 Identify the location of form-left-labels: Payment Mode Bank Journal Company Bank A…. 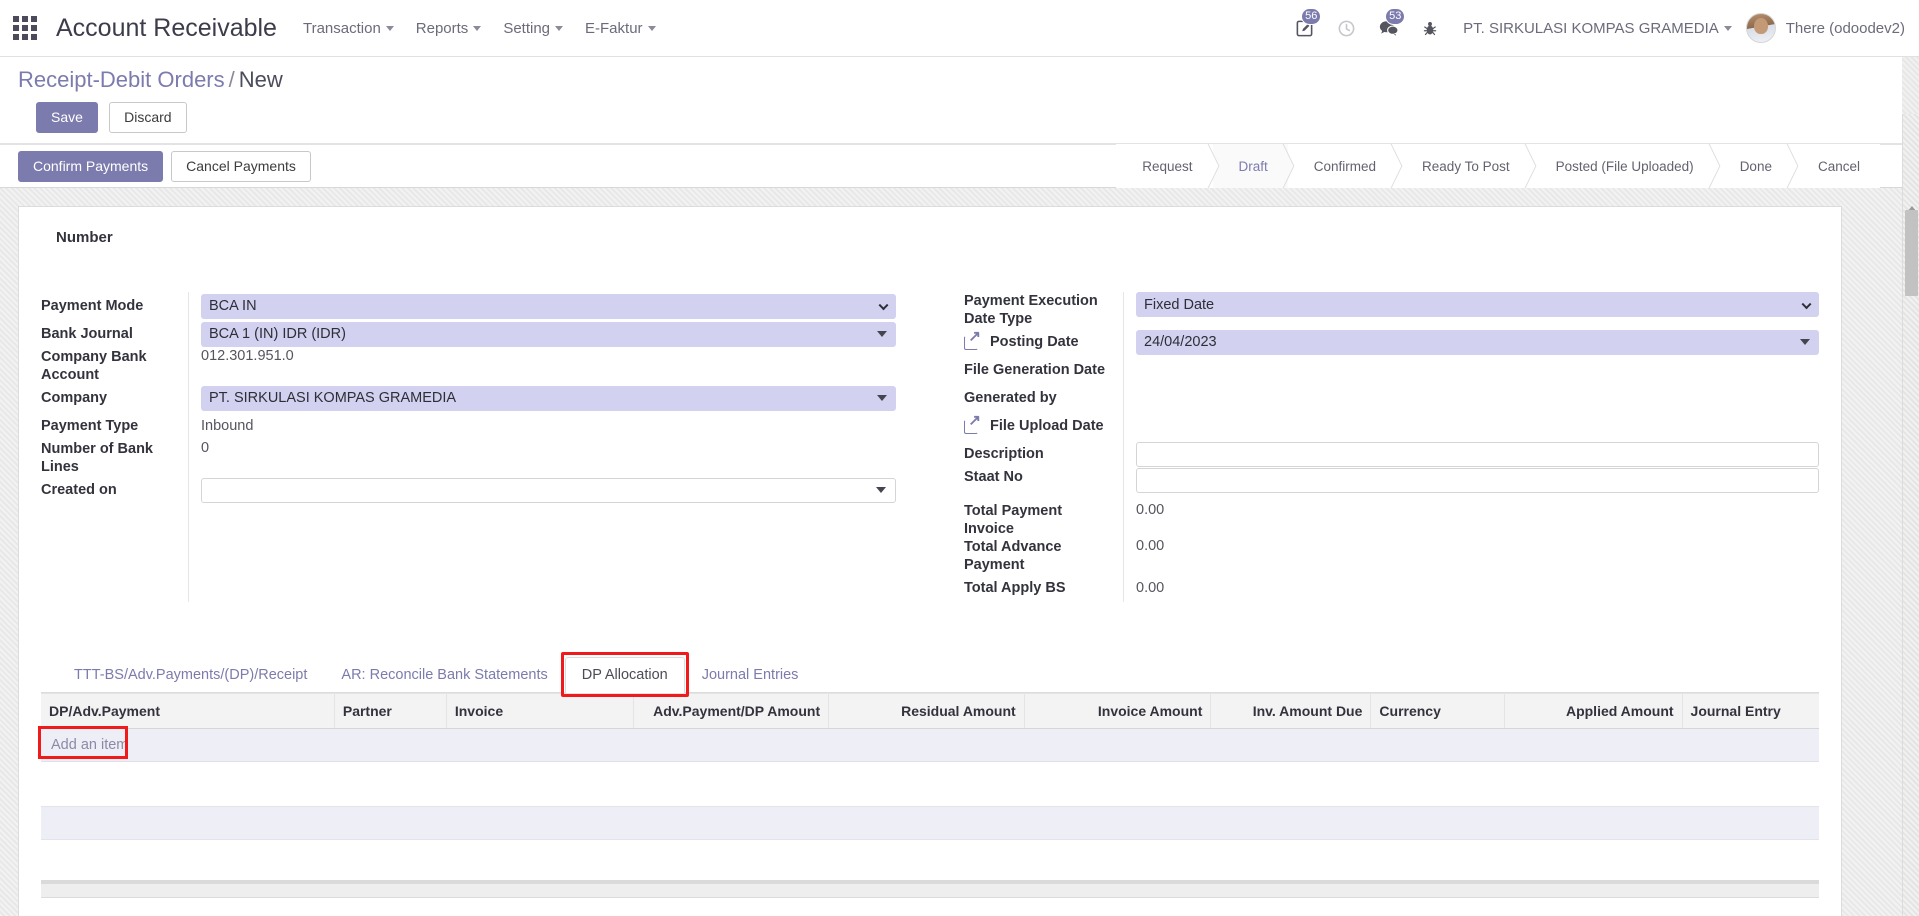
(115, 447).